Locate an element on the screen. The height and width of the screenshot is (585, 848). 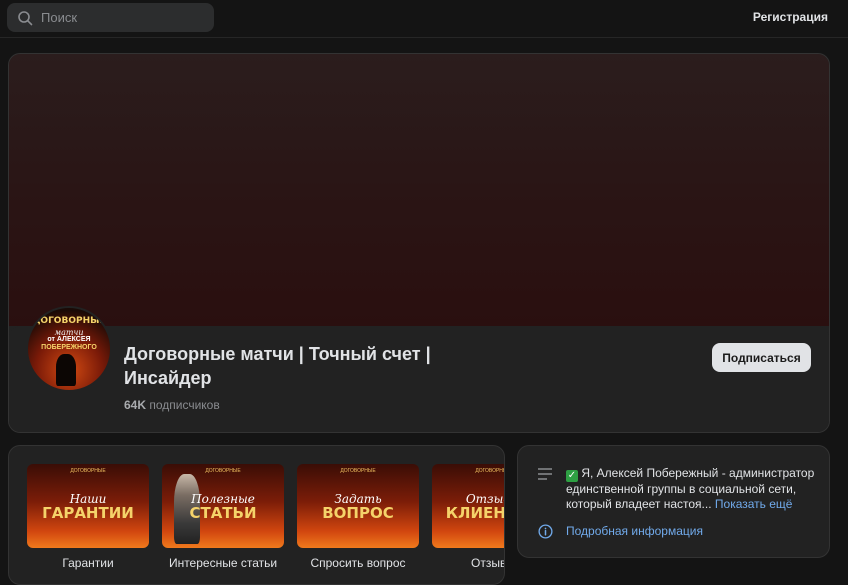
avatar-text-line1: ДОГОВОРНЫЕ is located at coordinates (69, 321).